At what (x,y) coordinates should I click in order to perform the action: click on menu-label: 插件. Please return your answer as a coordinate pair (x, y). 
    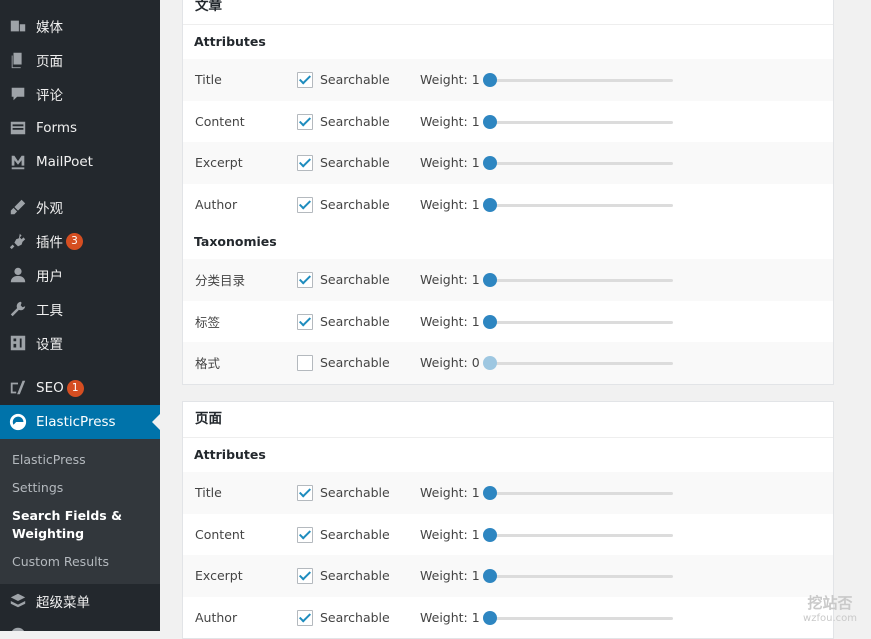
    Looking at the image, I should click on (49, 243).